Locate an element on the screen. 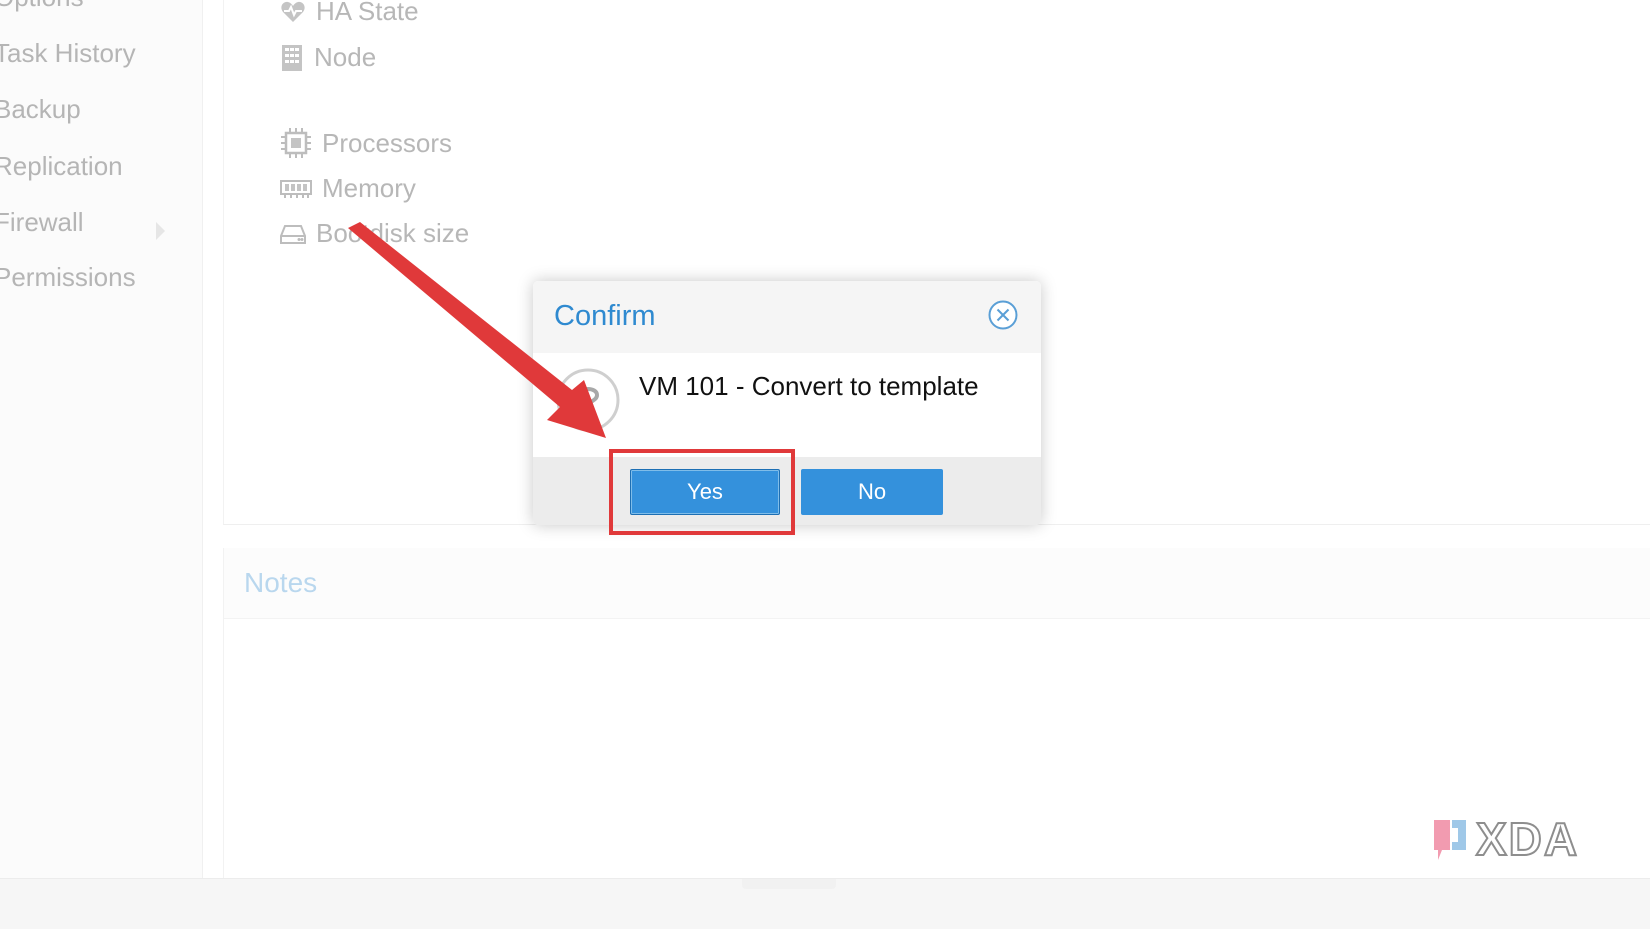  sidebar-item-permissions: Permissions is located at coordinates (68, 277).